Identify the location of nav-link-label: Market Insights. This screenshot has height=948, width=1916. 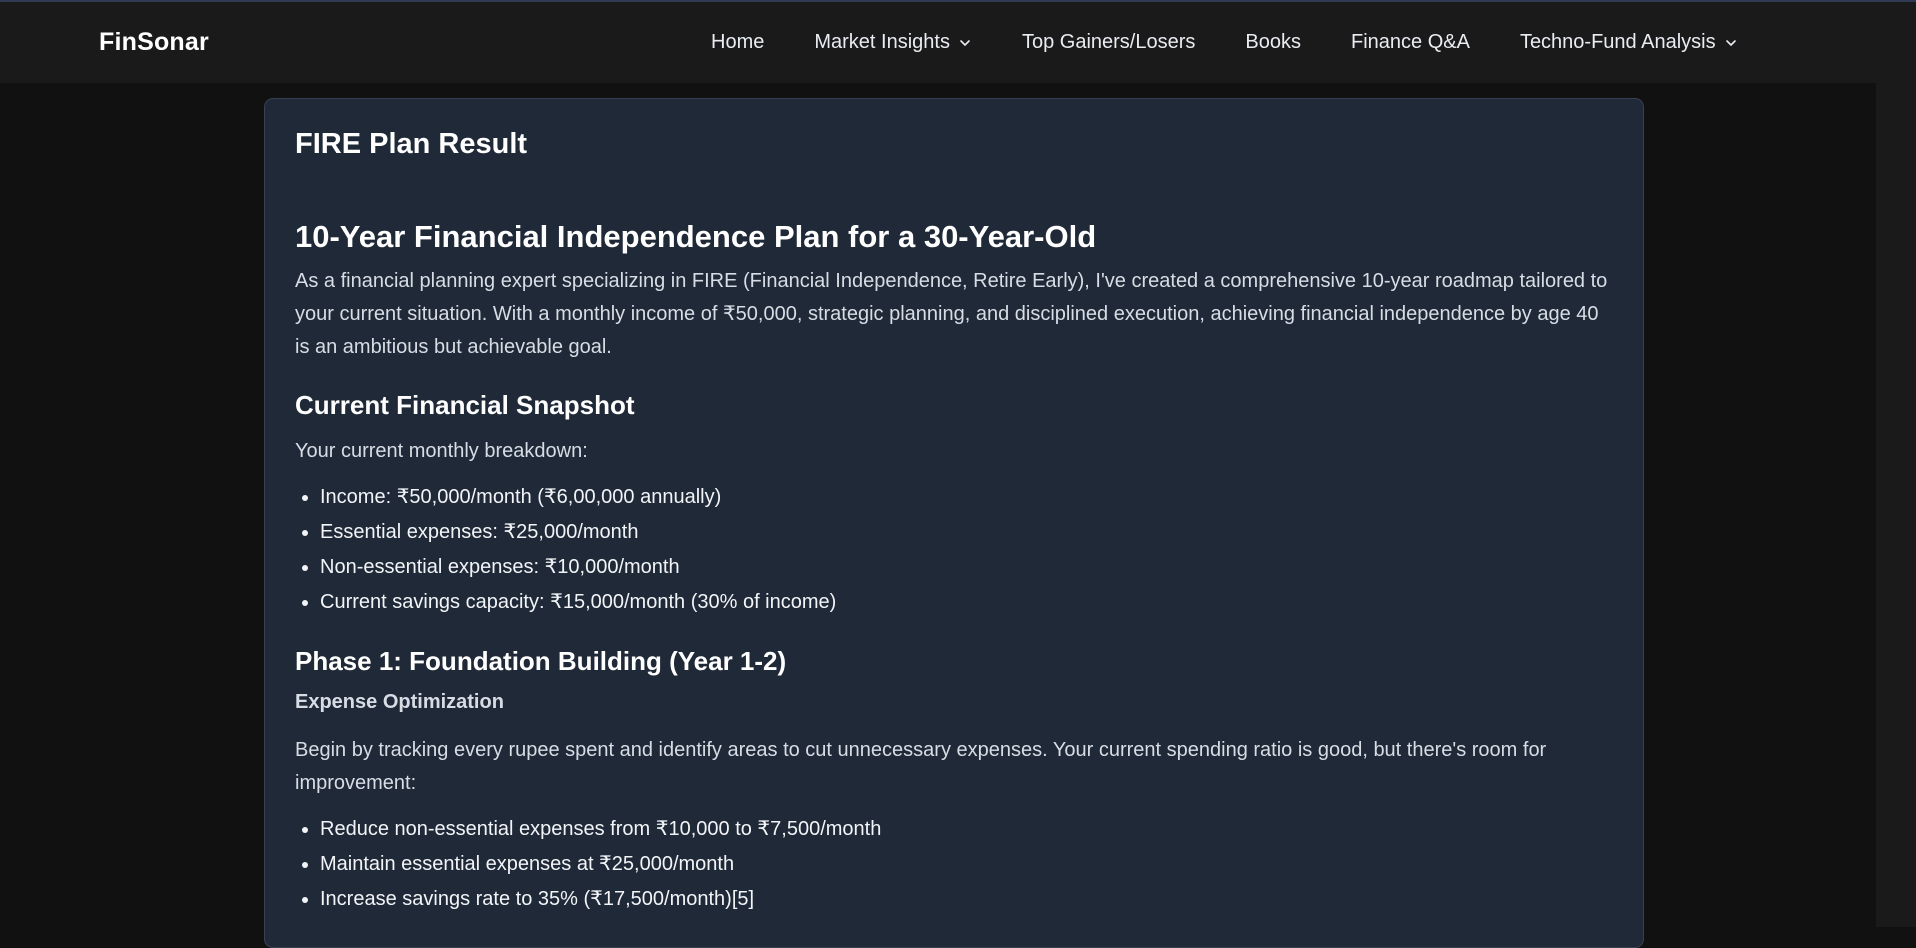
(882, 42).